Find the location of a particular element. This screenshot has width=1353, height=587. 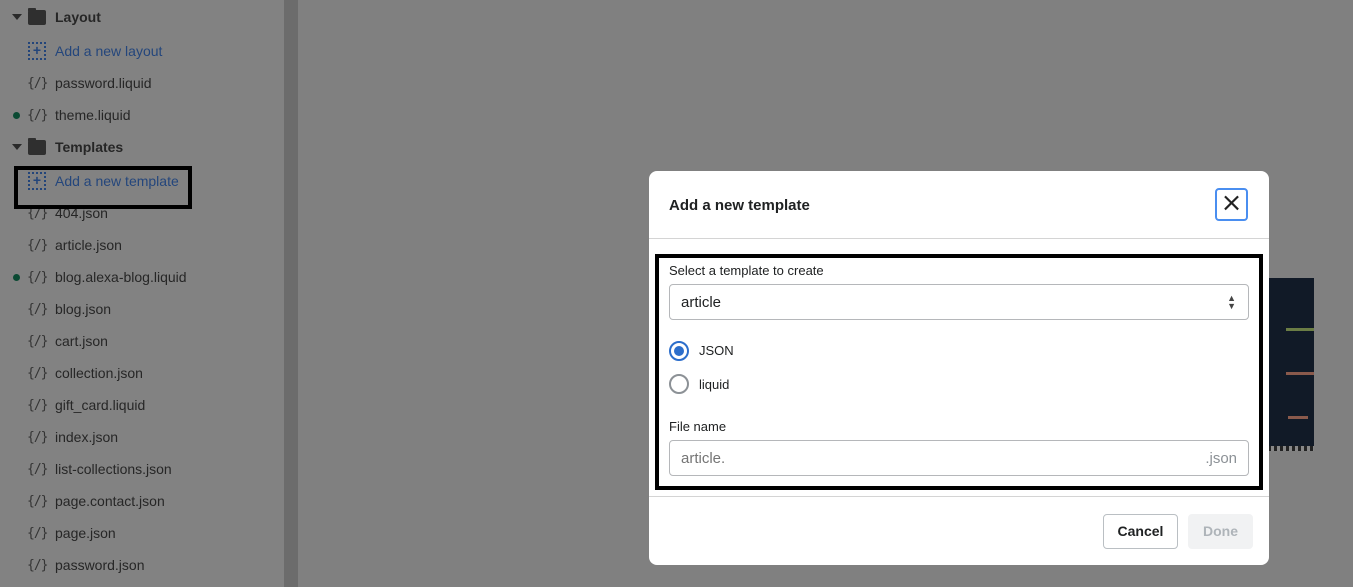

item-label: page.contact.json is located at coordinates (110, 501).